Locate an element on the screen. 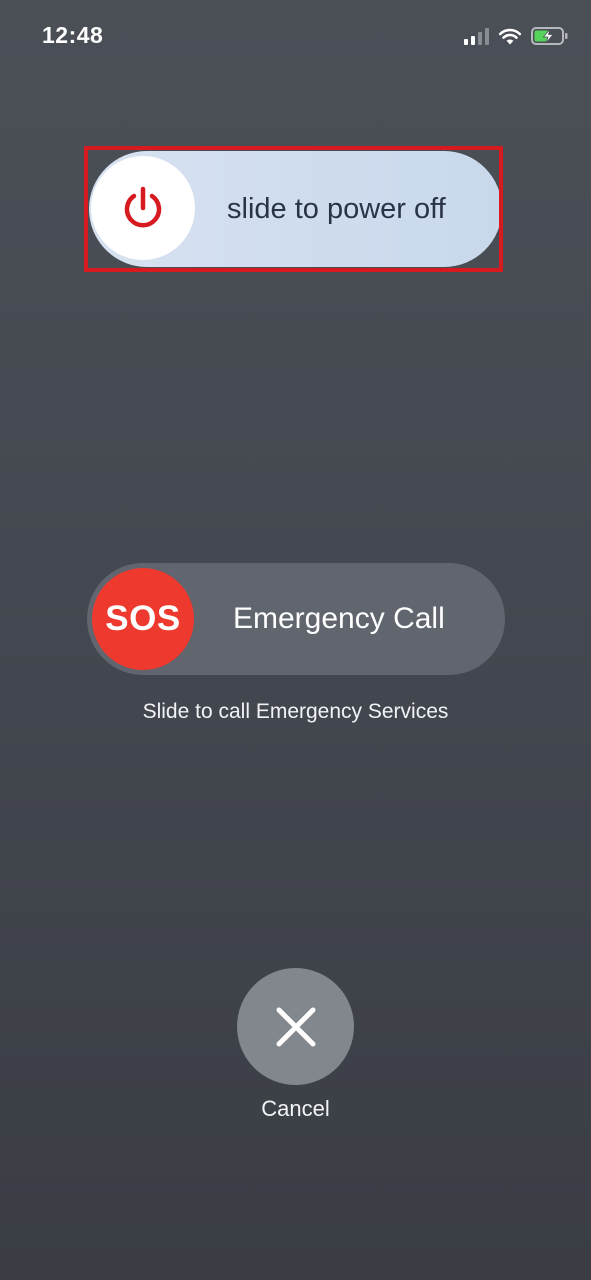 Image resolution: width=591 pixels, height=1280 pixels. sos-knob: SOS is located at coordinates (143, 619).